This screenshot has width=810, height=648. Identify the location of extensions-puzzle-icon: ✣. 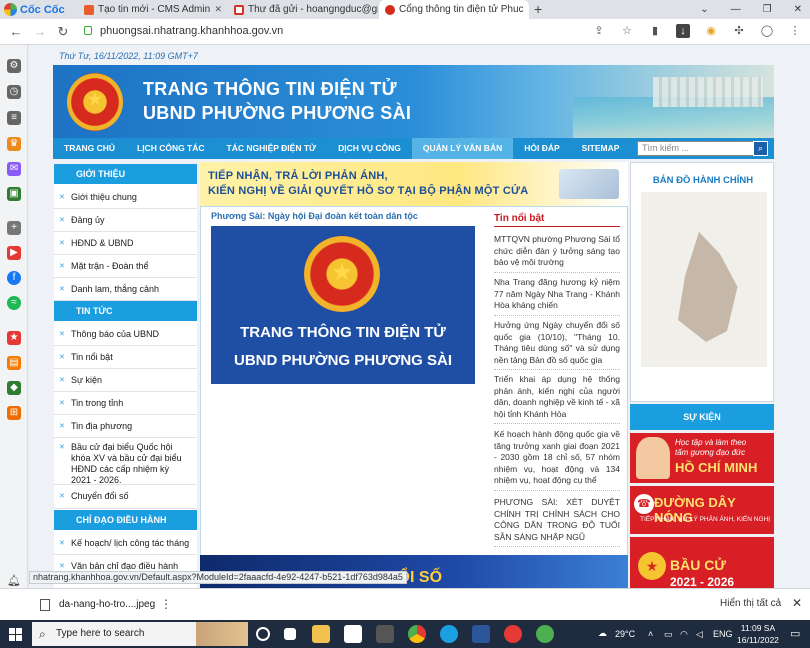
(739, 31).